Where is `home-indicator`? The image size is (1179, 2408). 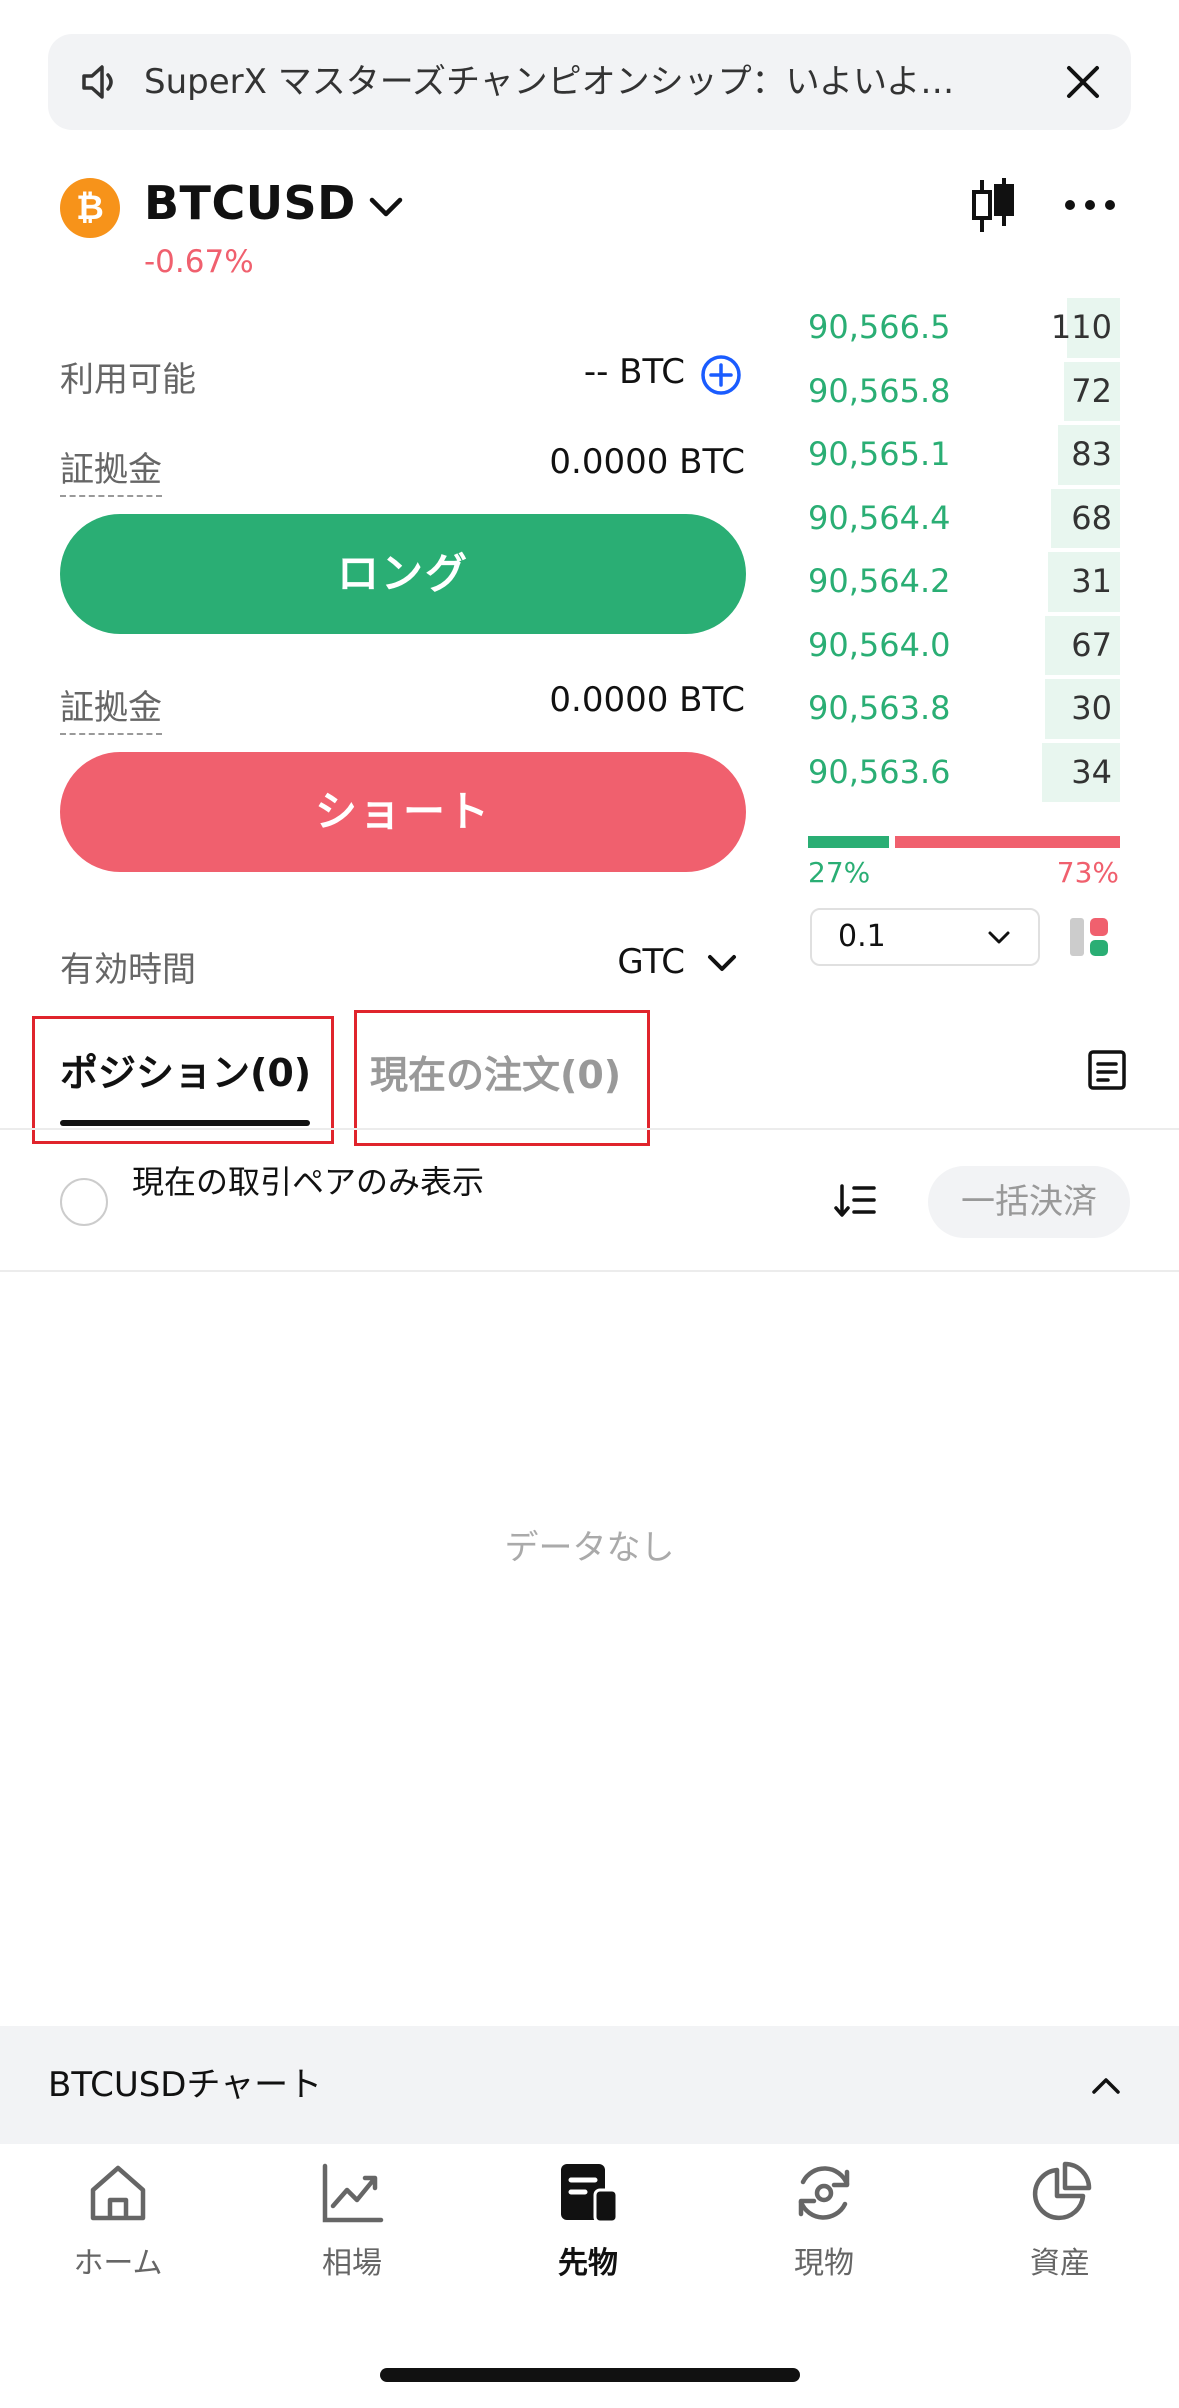
home-indicator is located at coordinates (590, 2375).